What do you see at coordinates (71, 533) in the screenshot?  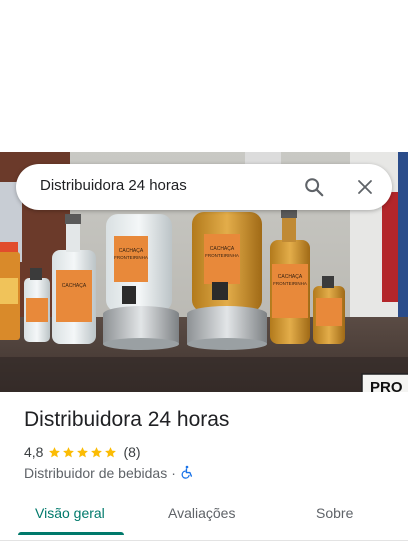 I see `active-tab-indicator` at bounding box center [71, 533].